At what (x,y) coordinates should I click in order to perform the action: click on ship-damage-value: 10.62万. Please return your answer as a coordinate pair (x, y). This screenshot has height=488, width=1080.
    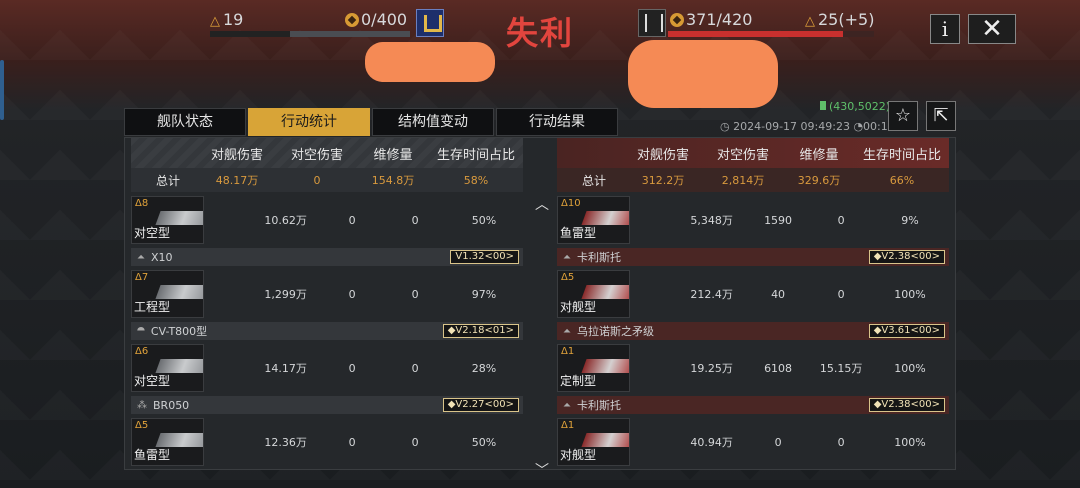
    Looking at the image, I should click on (285, 220).